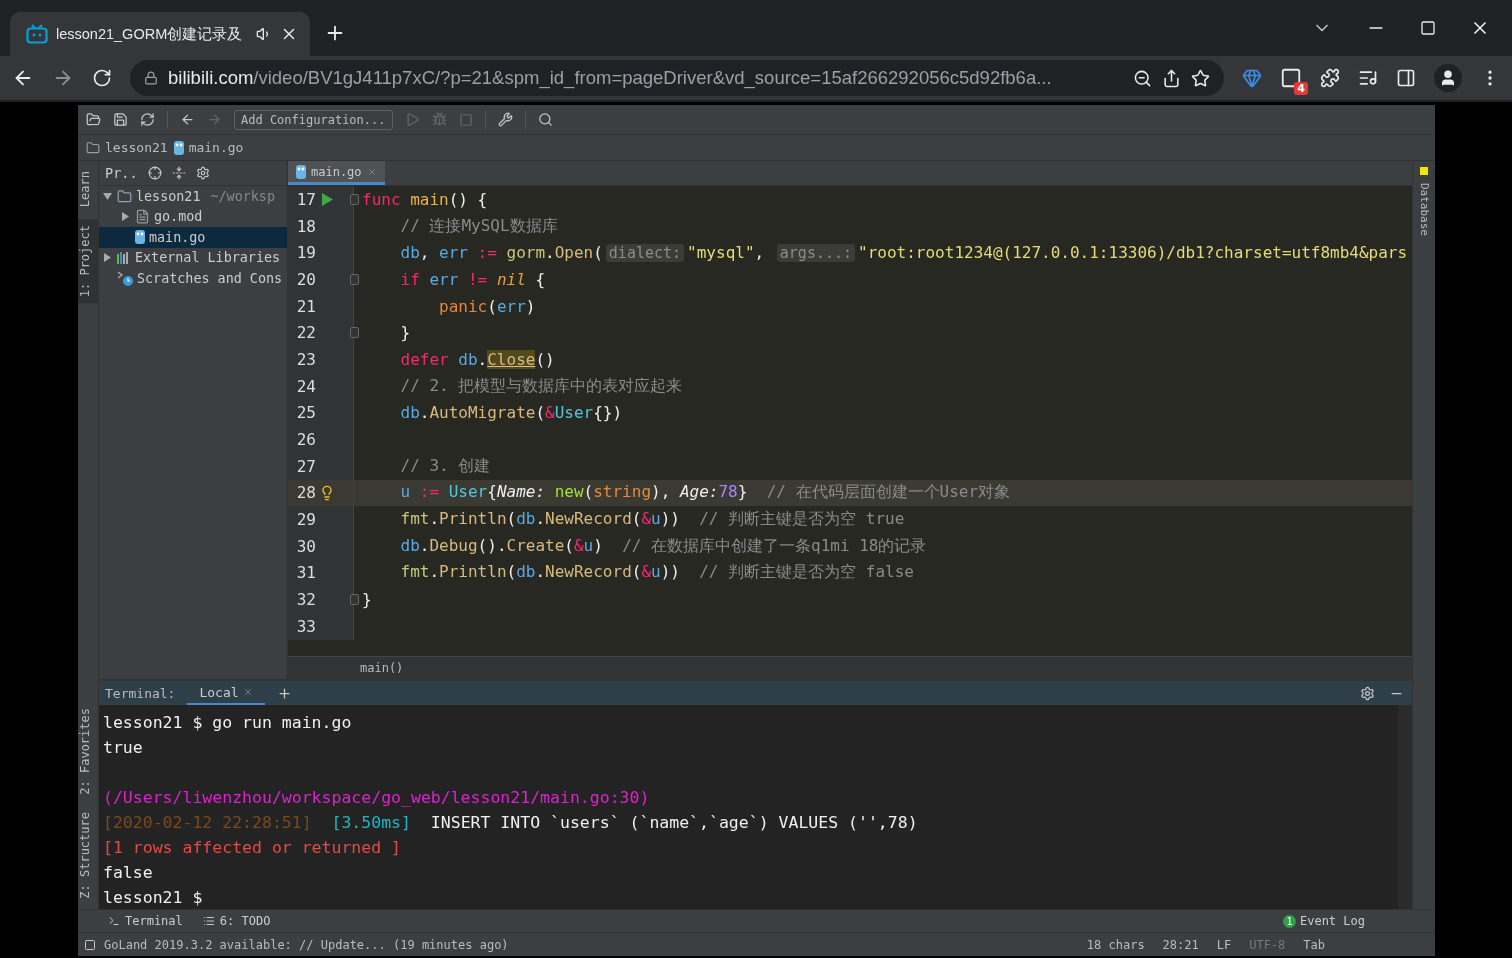 The width and height of the screenshot is (1512, 958). What do you see at coordinates (88, 261) in the screenshot?
I see `tool-window-tab: 1: Project` at bounding box center [88, 261].